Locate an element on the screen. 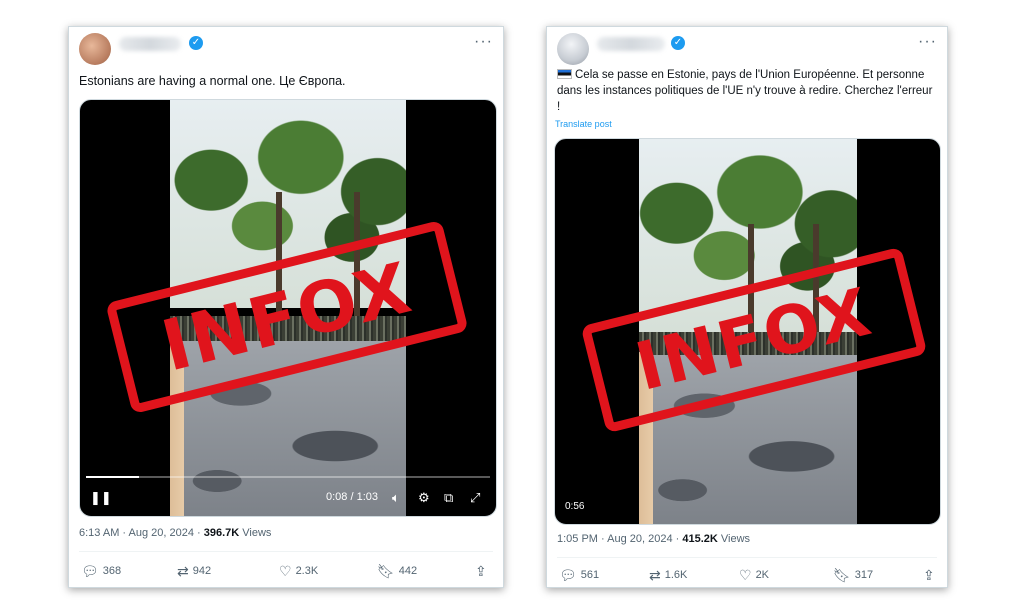  video-duration: 1:03 is located at coordinates (367, 497).